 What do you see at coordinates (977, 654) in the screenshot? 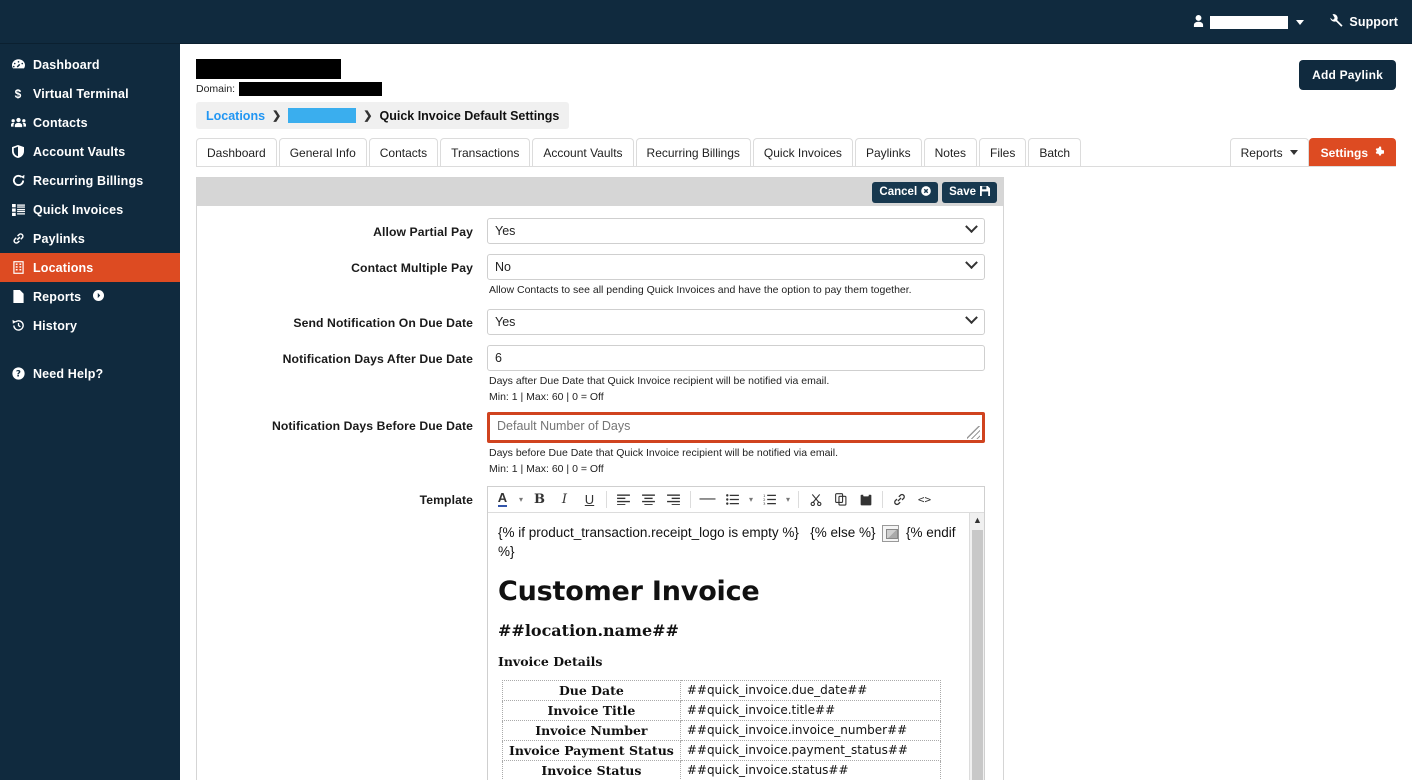
I see `scrollbar-thumb` at bounding box center [977, 654].